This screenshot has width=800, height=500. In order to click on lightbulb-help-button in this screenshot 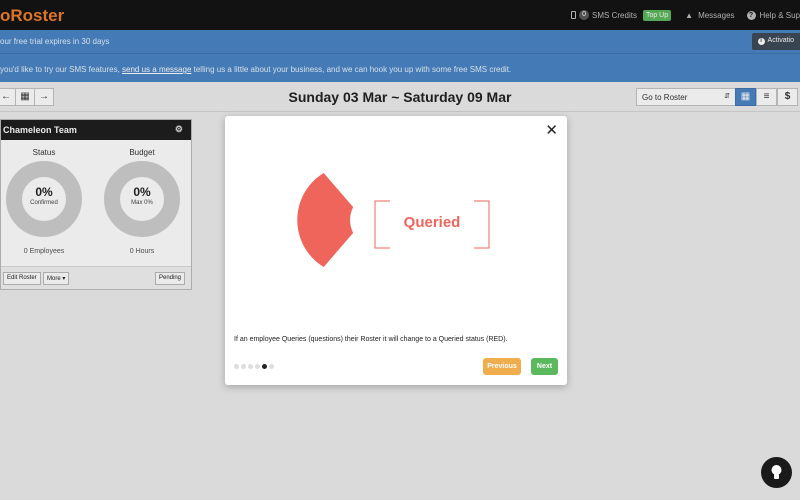, I will do `click(776, 472)`.